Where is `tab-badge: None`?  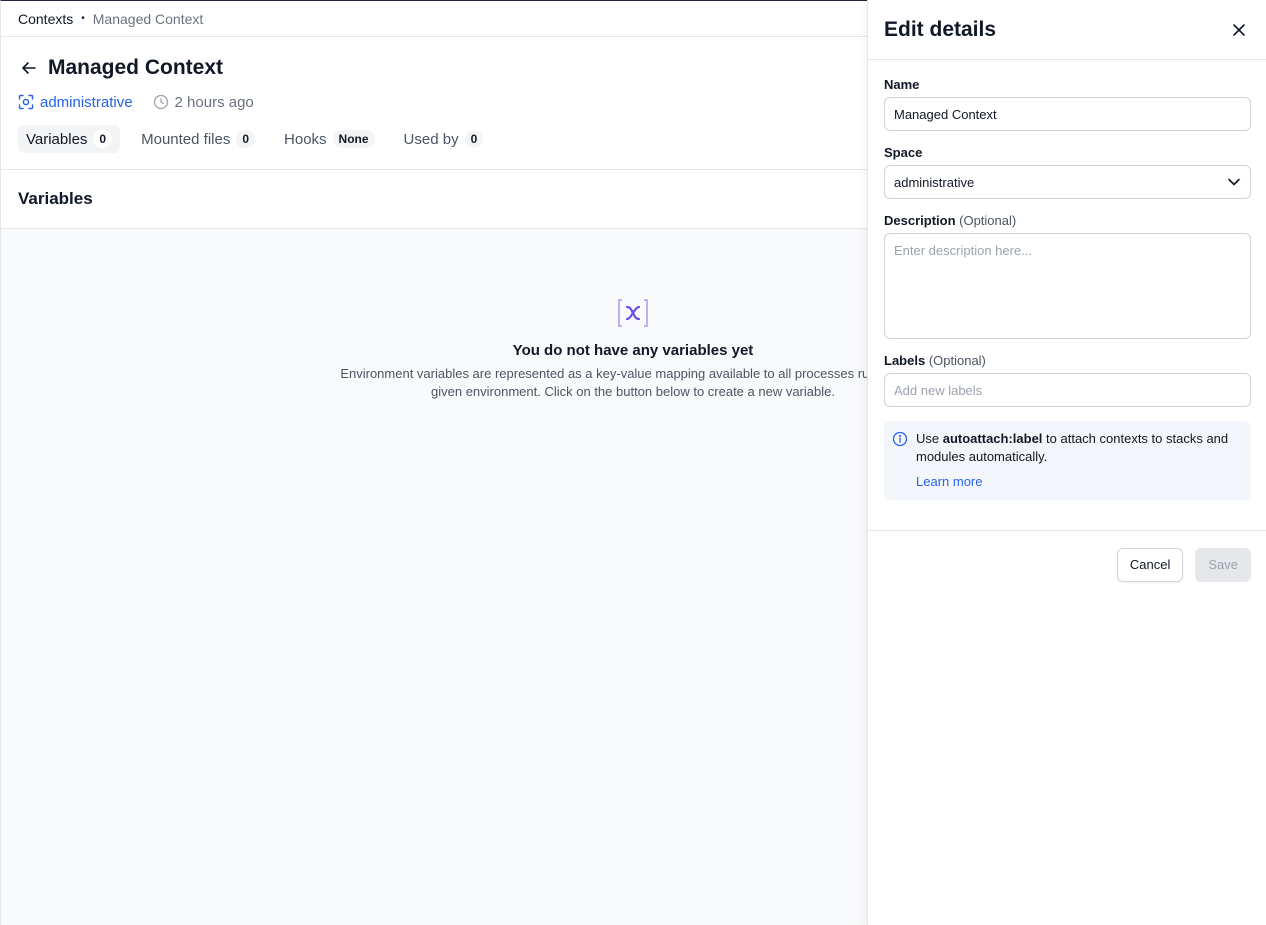 tab-badge: None is located at coordinates (353, 139).